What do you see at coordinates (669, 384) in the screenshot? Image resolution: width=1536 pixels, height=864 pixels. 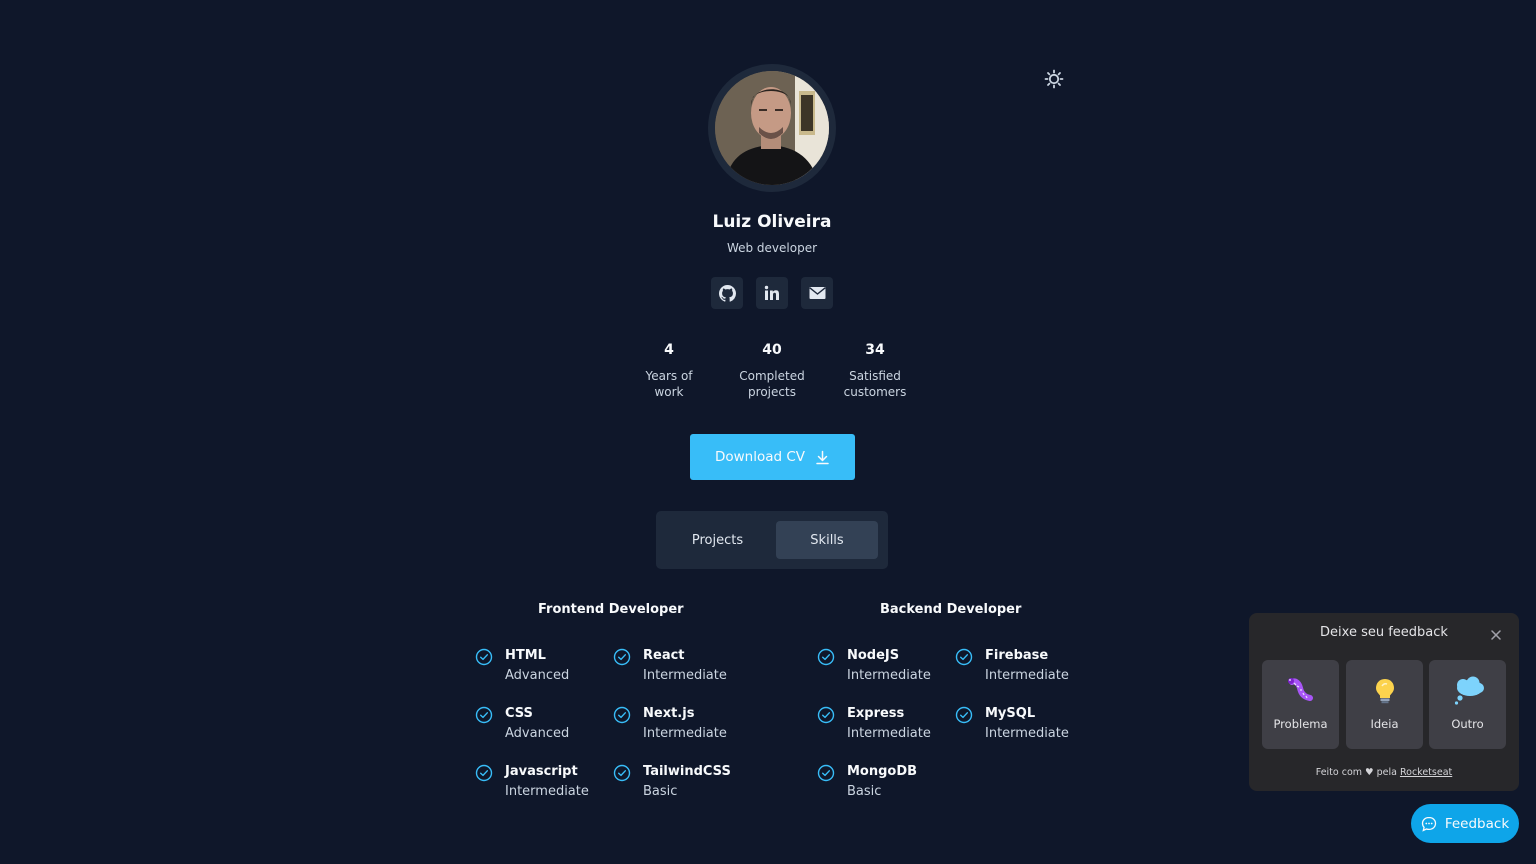 I see `stat-label: Years of work` at bounding box center [669, 384].